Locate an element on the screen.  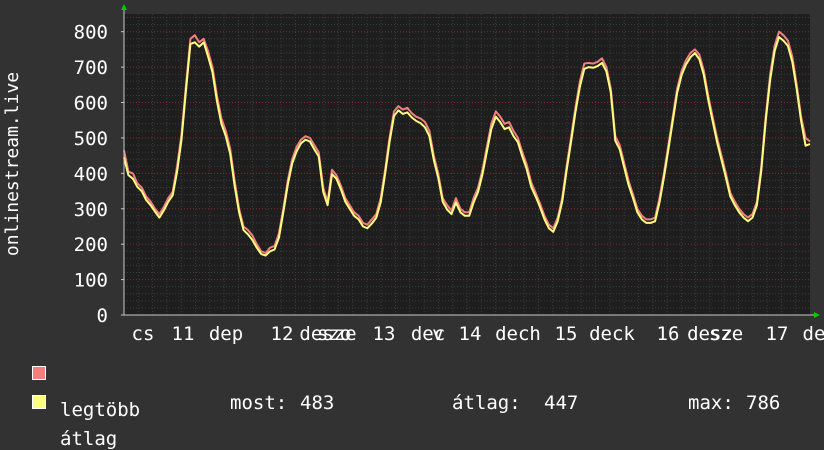
y-tick-label: 600 is located at coordinates (91, 104).